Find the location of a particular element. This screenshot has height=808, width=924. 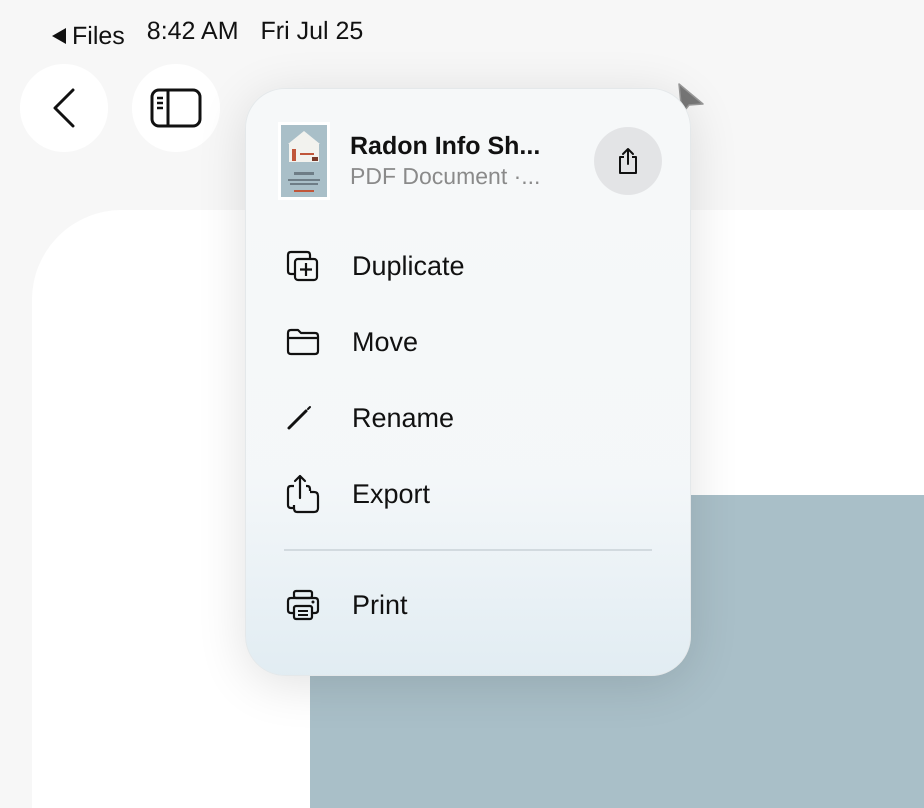

pencil-icon is located at coordinates (299, 418).